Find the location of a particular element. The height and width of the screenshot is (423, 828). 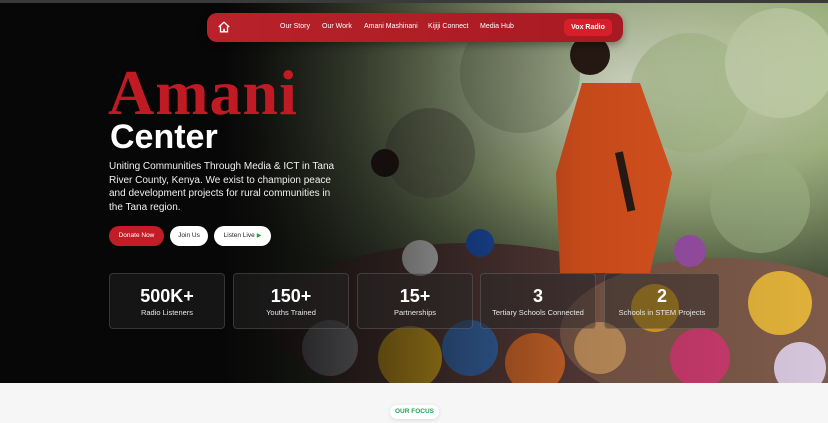

donate-button: Donate Now is located at coordinates (136, 236).